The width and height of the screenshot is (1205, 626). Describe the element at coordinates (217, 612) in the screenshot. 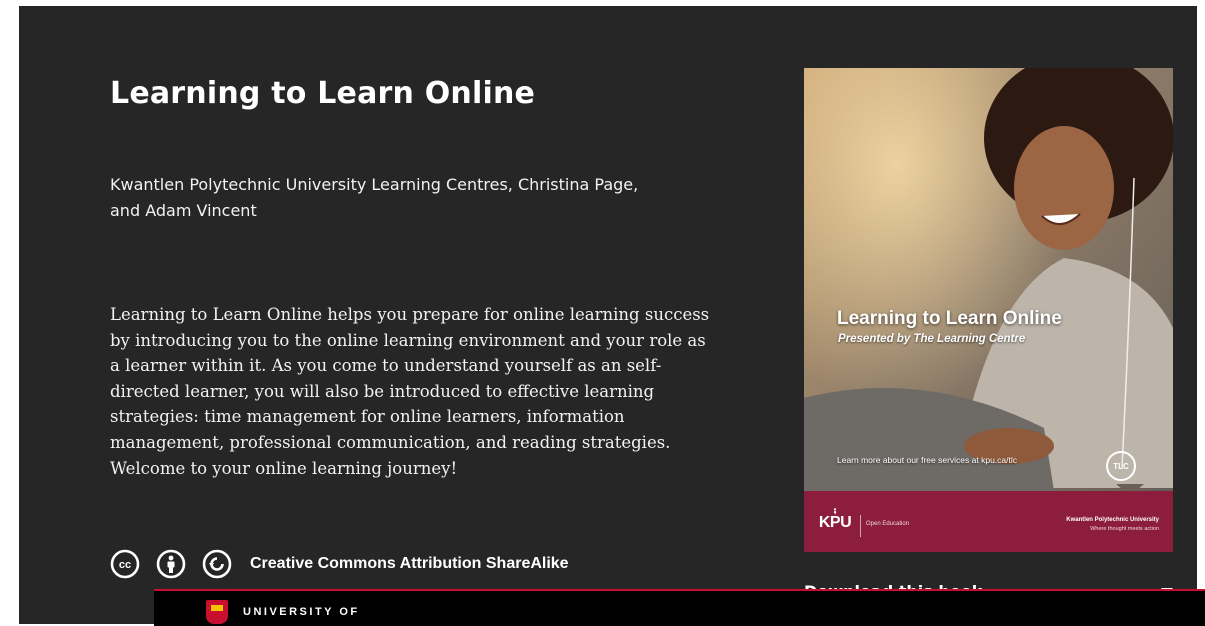

I see `university-crest-icon` at that location.